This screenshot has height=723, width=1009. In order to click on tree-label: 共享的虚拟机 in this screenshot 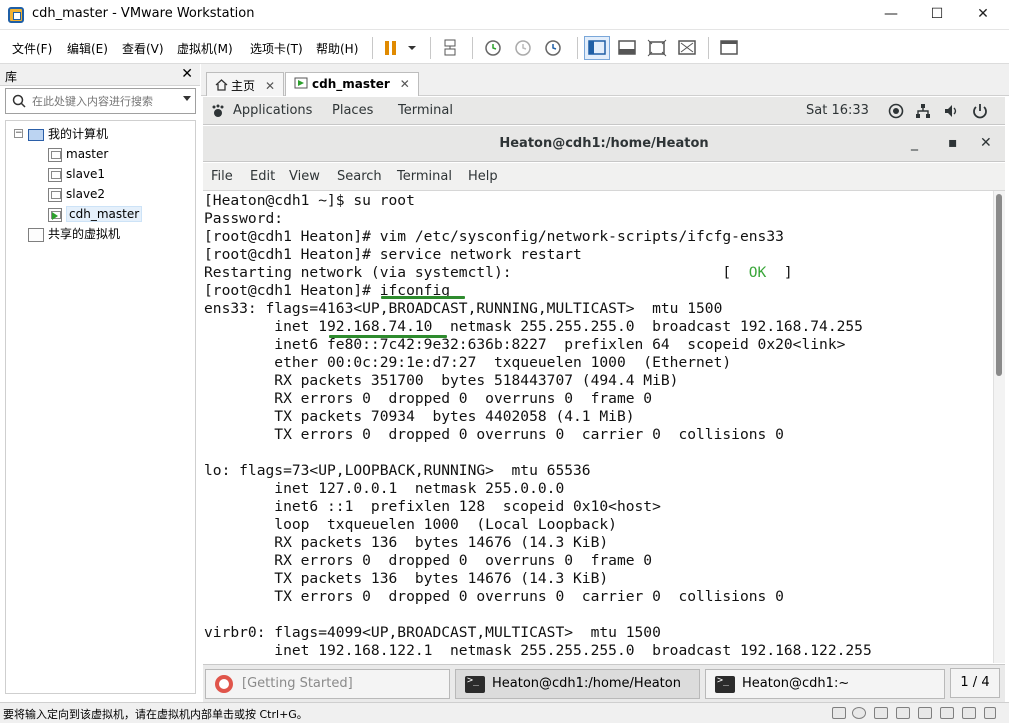, I will do `click(84, 234)`.